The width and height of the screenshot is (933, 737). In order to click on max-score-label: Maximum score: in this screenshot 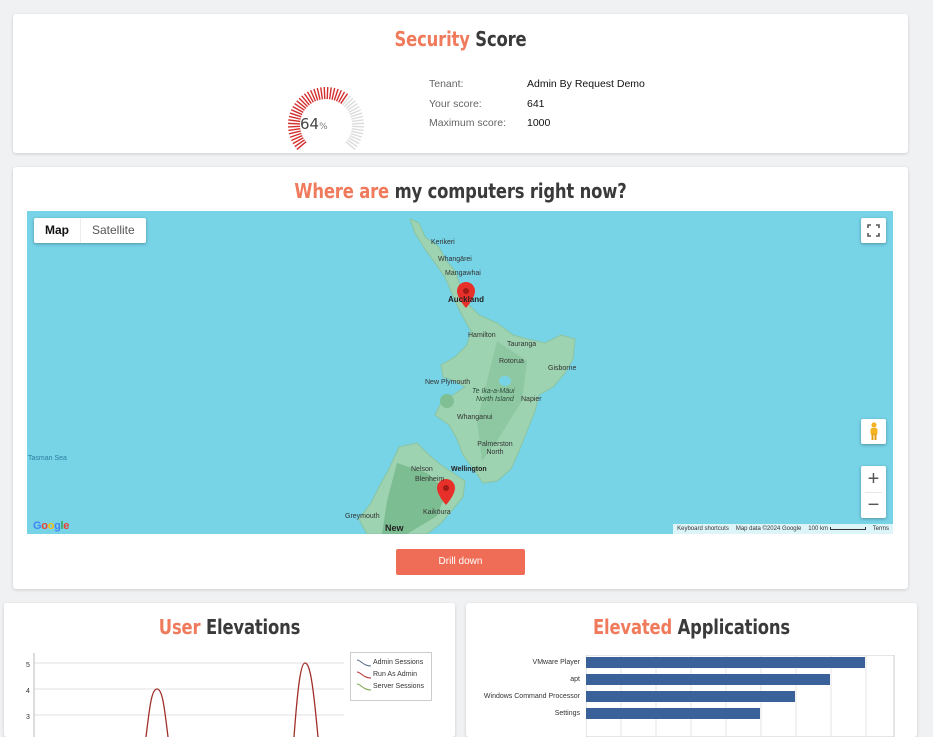, I will do `click(468, 123)`.